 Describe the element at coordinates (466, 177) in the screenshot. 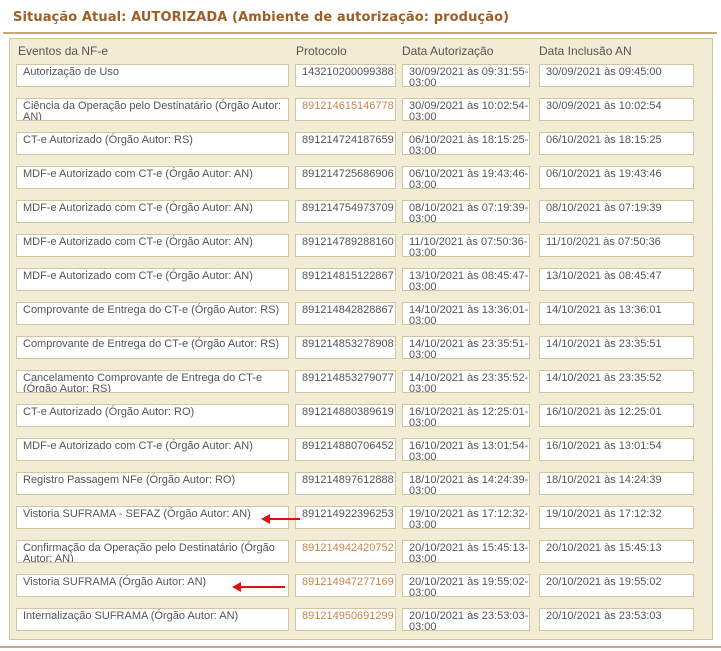

I see `authorization-date-cell: 06/10/2021 às 19:43:46-03:00` at that location.